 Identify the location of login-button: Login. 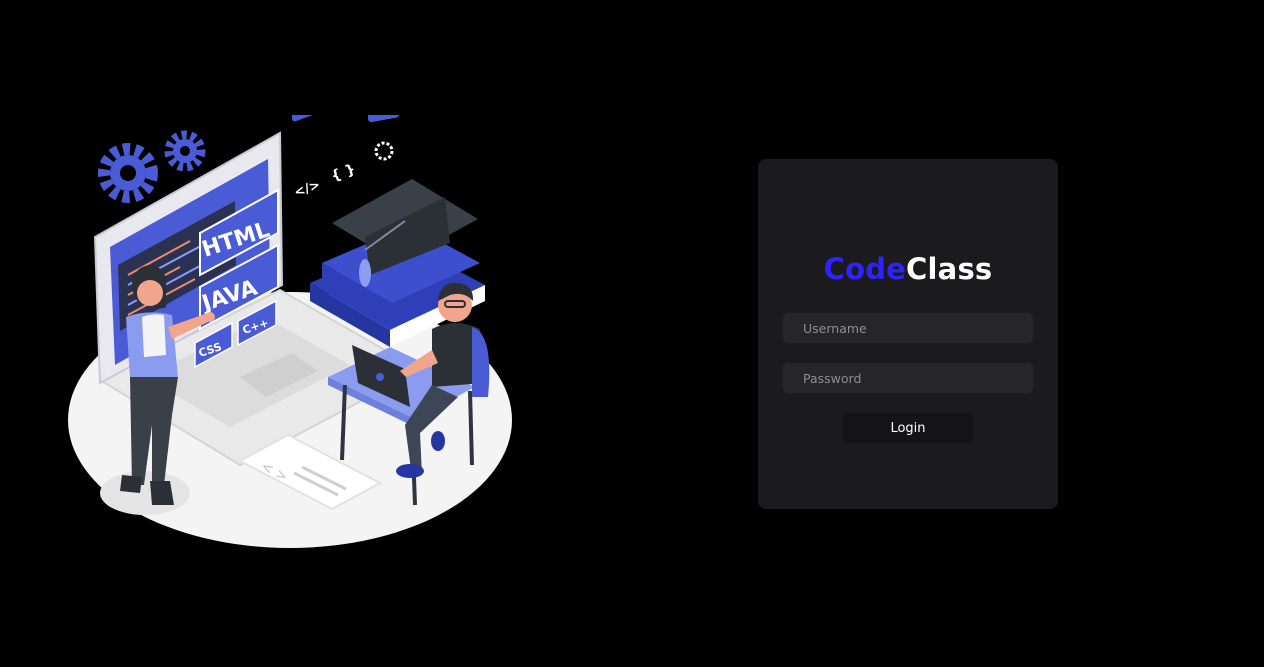
(908, 428).